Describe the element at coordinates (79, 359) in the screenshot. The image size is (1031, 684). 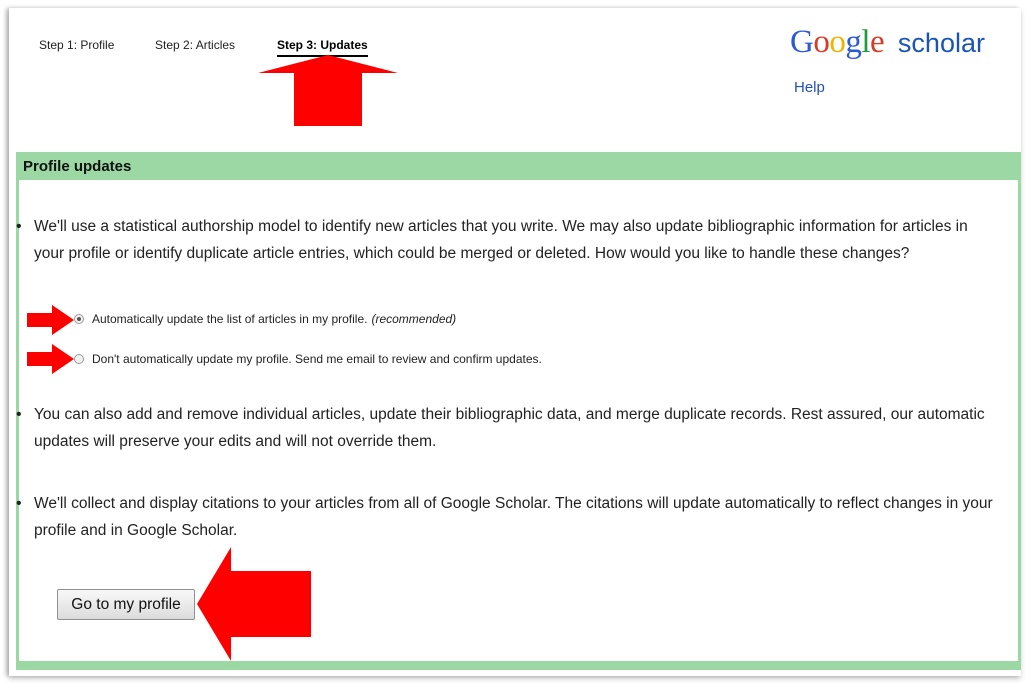
I see `radio-manual-review` at that location.